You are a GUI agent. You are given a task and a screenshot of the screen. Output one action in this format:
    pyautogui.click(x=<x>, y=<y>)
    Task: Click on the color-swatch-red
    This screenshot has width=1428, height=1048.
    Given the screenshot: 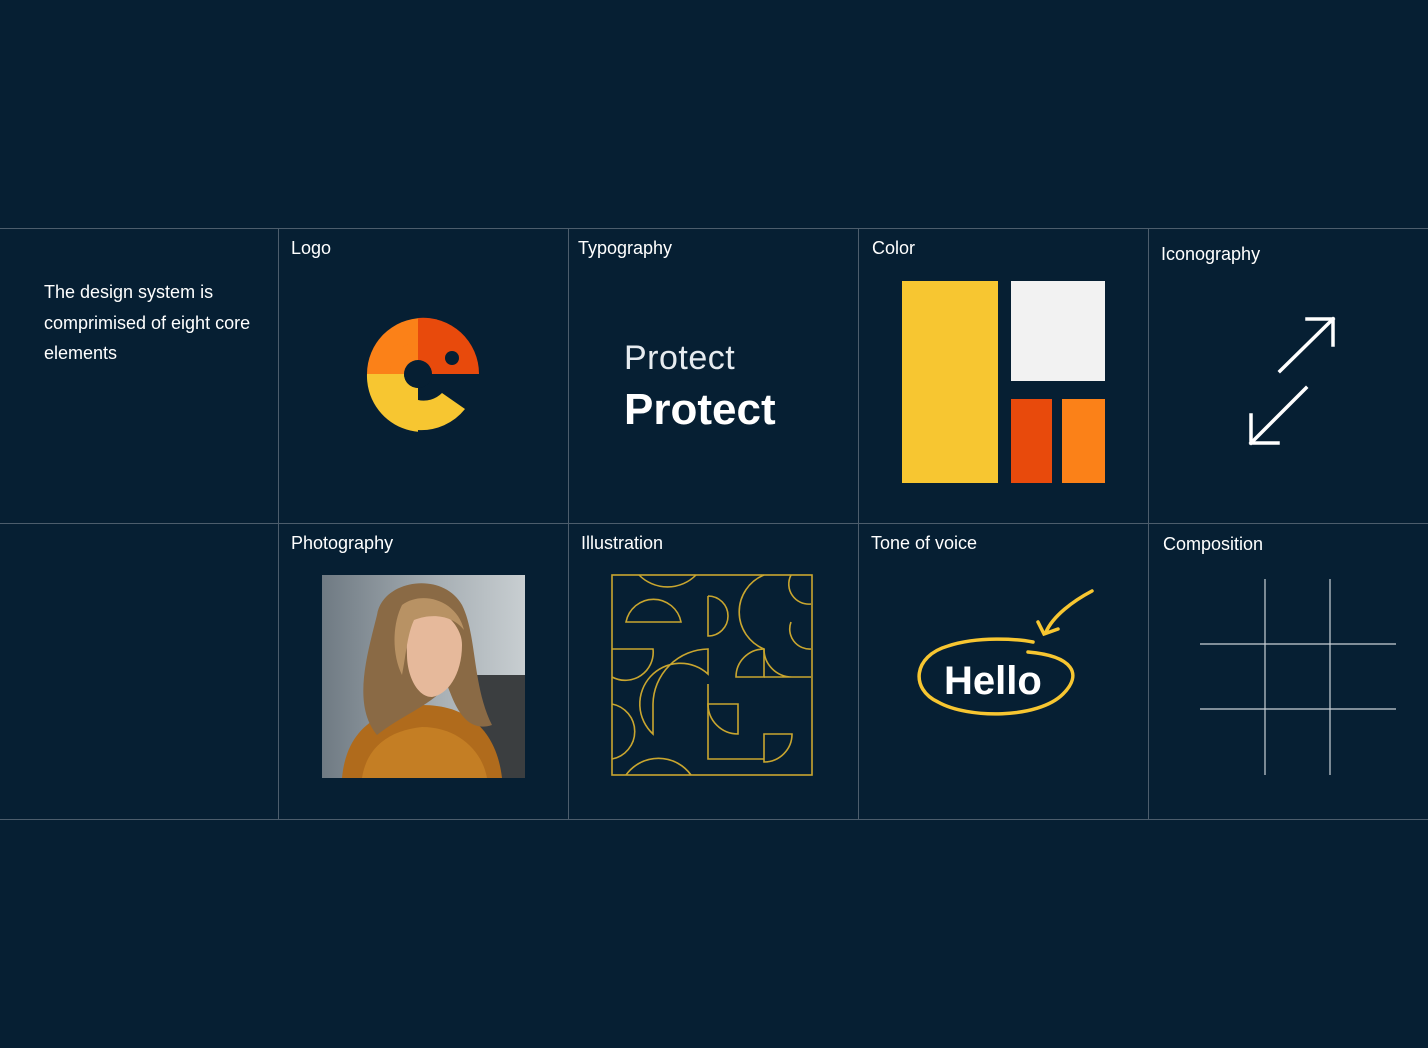 What is the action you would take?
    pyautogui.click(x=1031, y=441)
    